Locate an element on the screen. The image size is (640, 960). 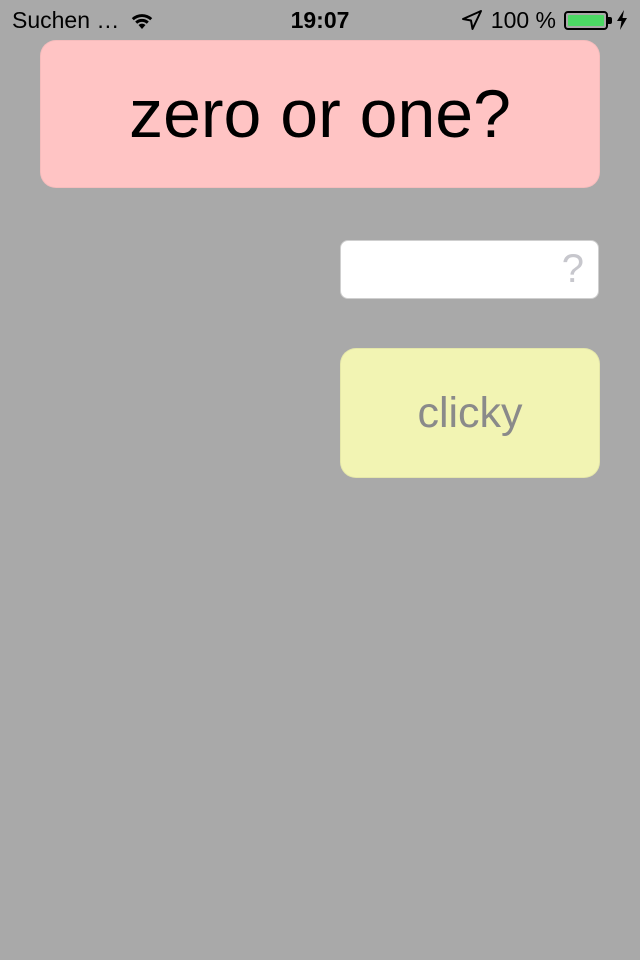
status-right: 100 % is located at coordinates (544, 20).